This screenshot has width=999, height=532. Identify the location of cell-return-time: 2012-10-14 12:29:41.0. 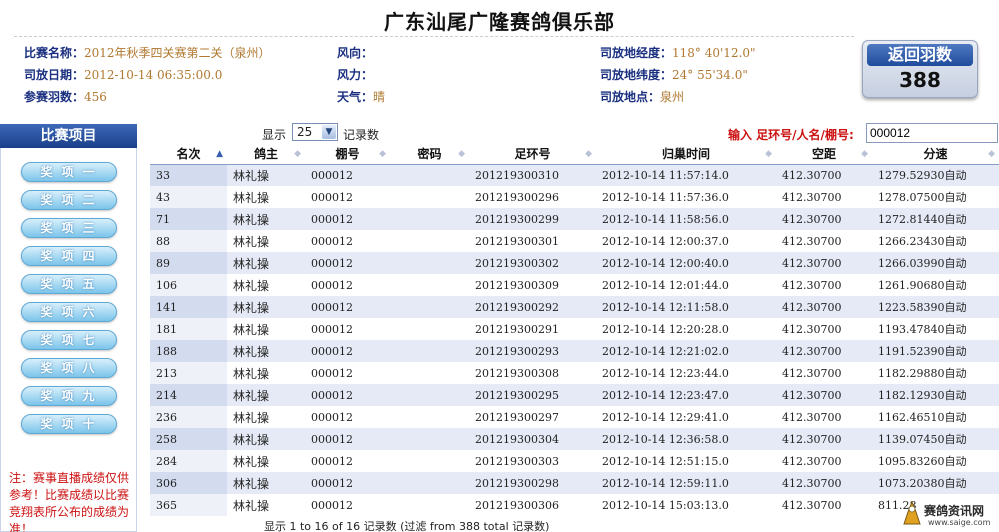
(686, 417).